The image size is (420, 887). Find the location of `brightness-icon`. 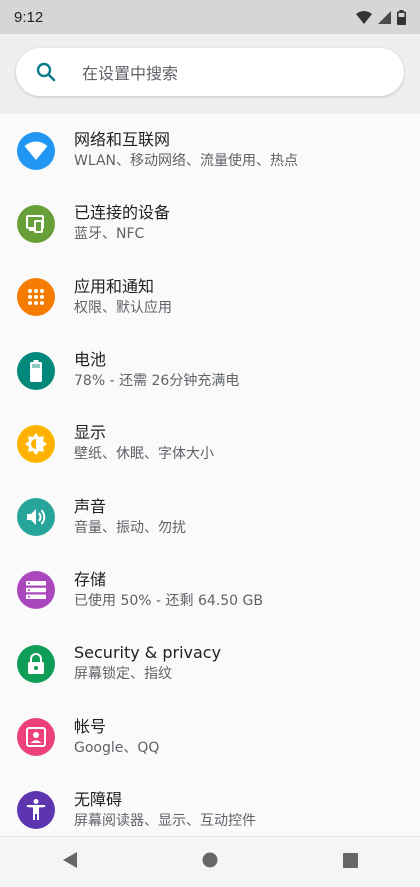

brightness-icon is located at coordinates (36, 443).